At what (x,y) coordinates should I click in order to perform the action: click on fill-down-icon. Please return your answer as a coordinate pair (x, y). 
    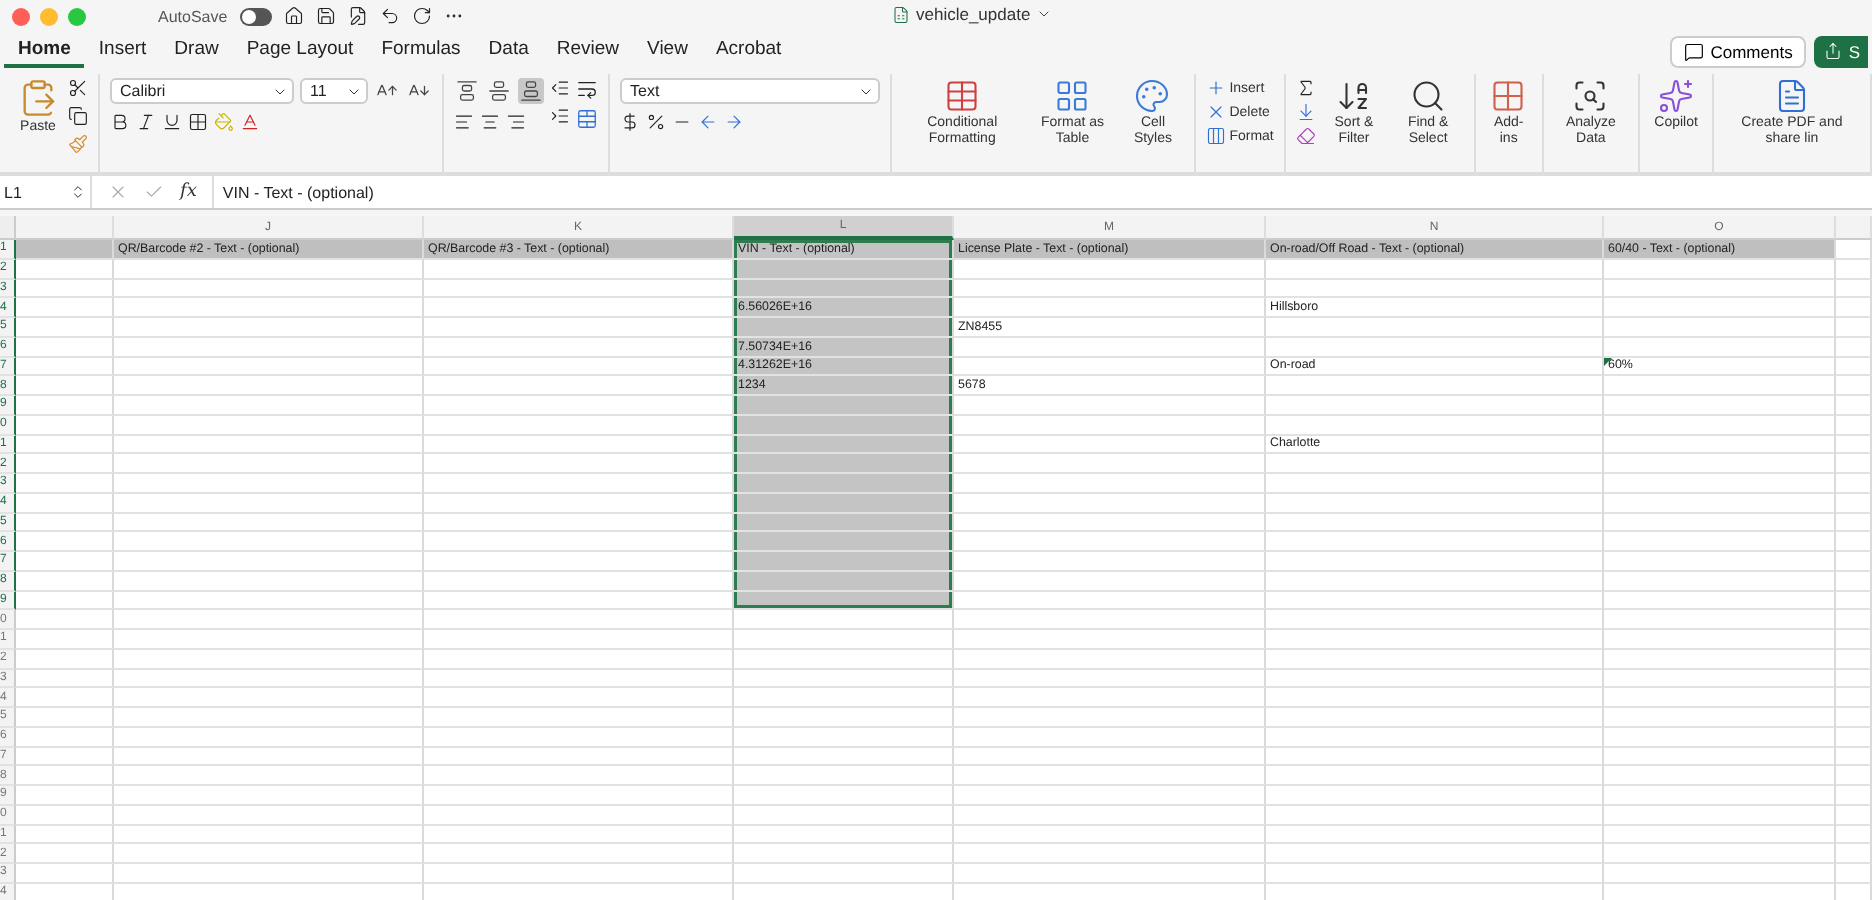
    Looking at the image, I should click on (1305, 112).